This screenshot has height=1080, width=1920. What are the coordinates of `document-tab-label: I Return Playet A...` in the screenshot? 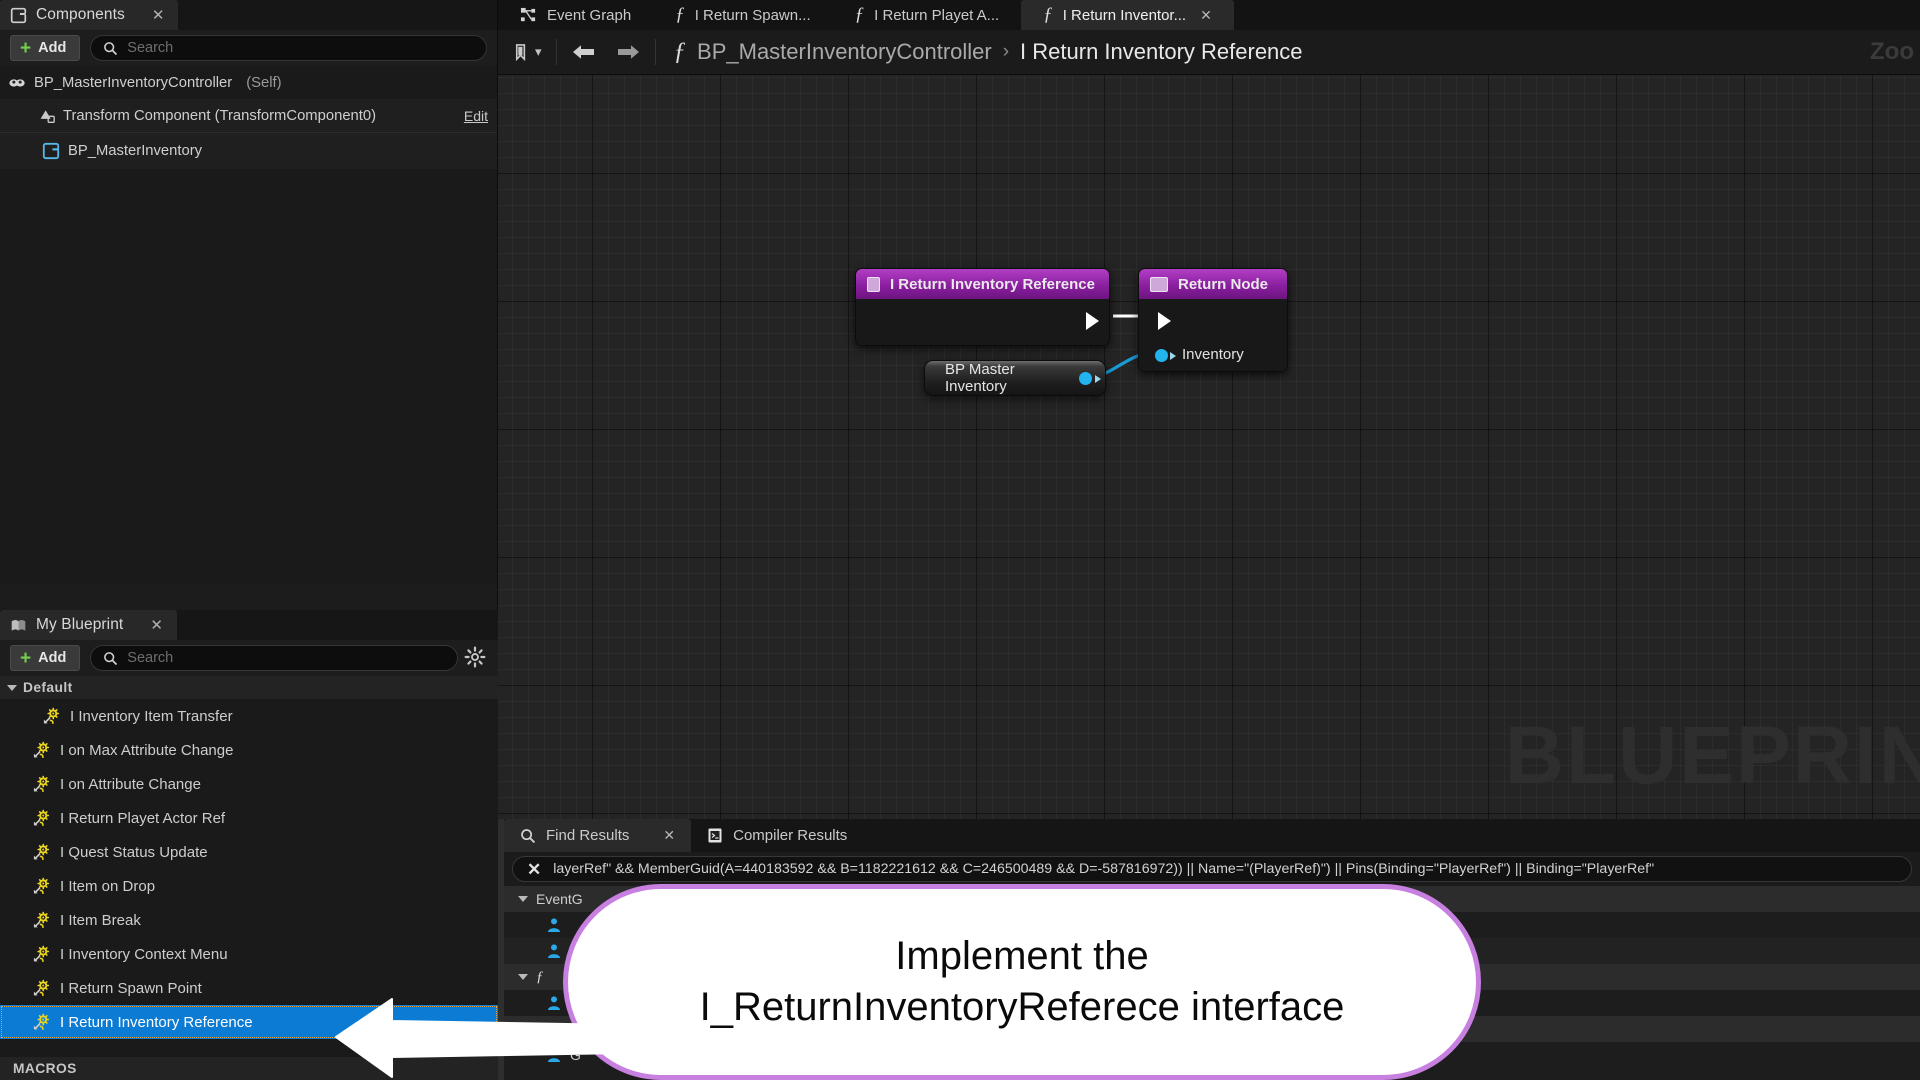 It's located at (937, 15).